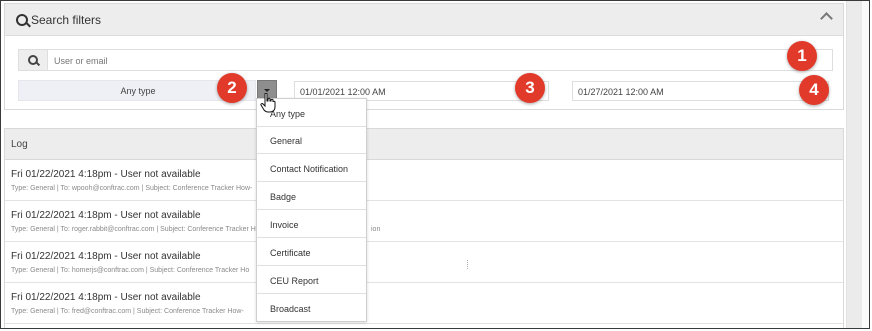 The height and width of the screenshot is (331, 872). What do you see at coordinates (311, 224) in the screenshot?
I see `menu-item-invoice: Invoice` at bounding box center [311, 224].